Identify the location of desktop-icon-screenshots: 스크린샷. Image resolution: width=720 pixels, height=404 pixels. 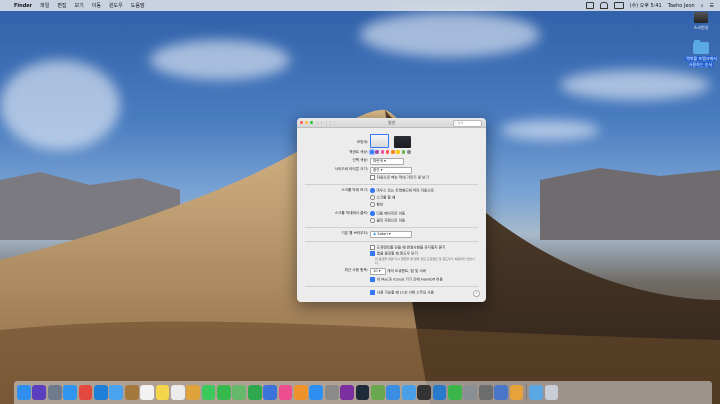
(701, 21).